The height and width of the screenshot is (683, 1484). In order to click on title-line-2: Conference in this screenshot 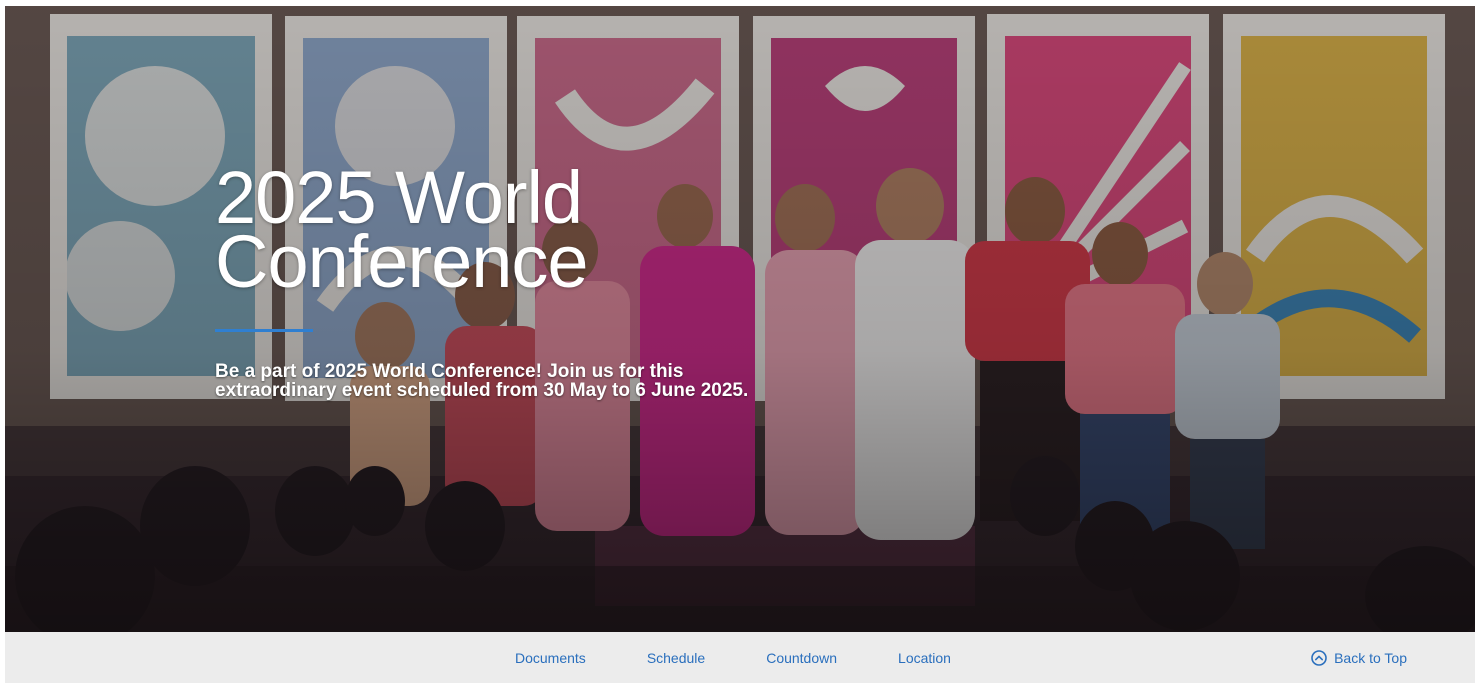, I will do `click(402, 261)`.